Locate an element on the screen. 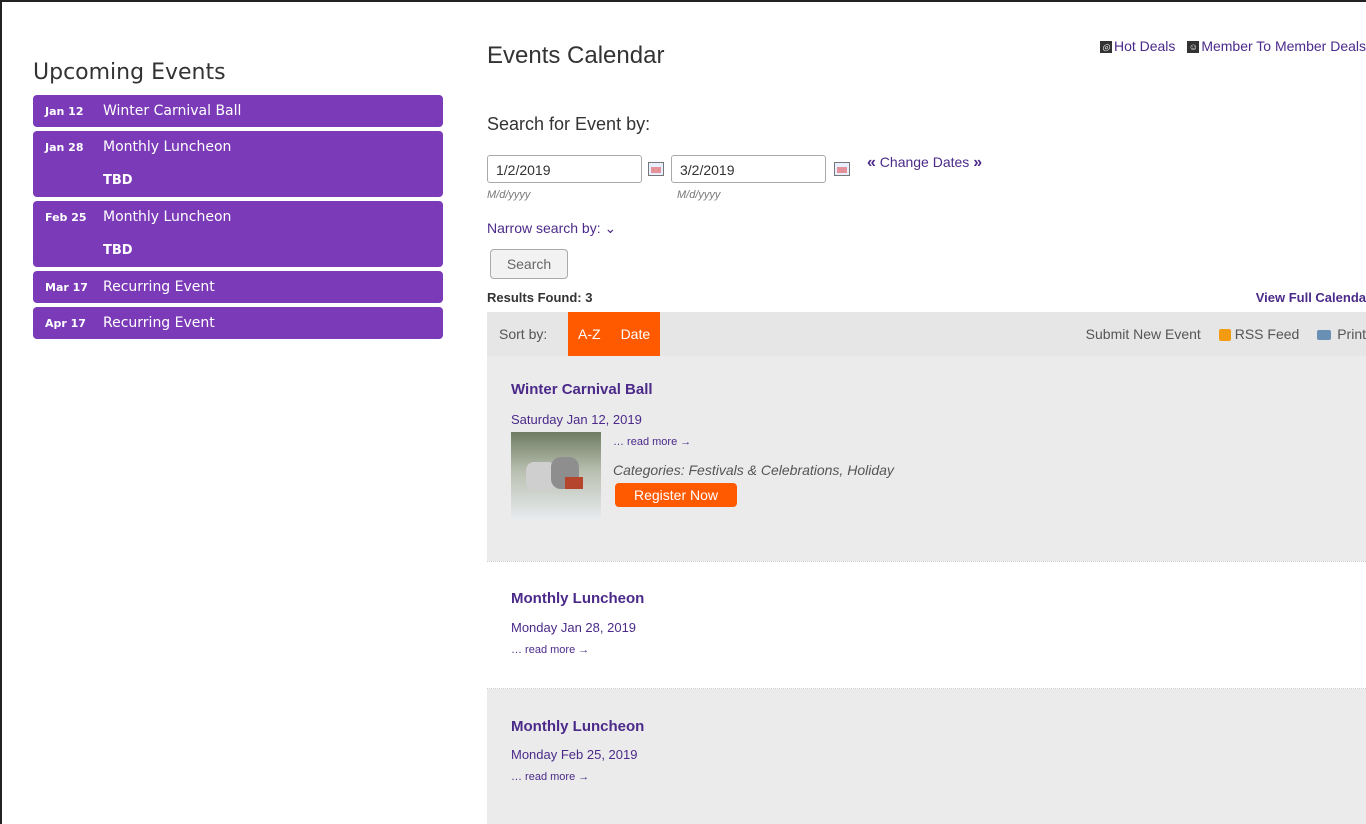  page-title: Events Calendar is located at coordinates (576, 55).